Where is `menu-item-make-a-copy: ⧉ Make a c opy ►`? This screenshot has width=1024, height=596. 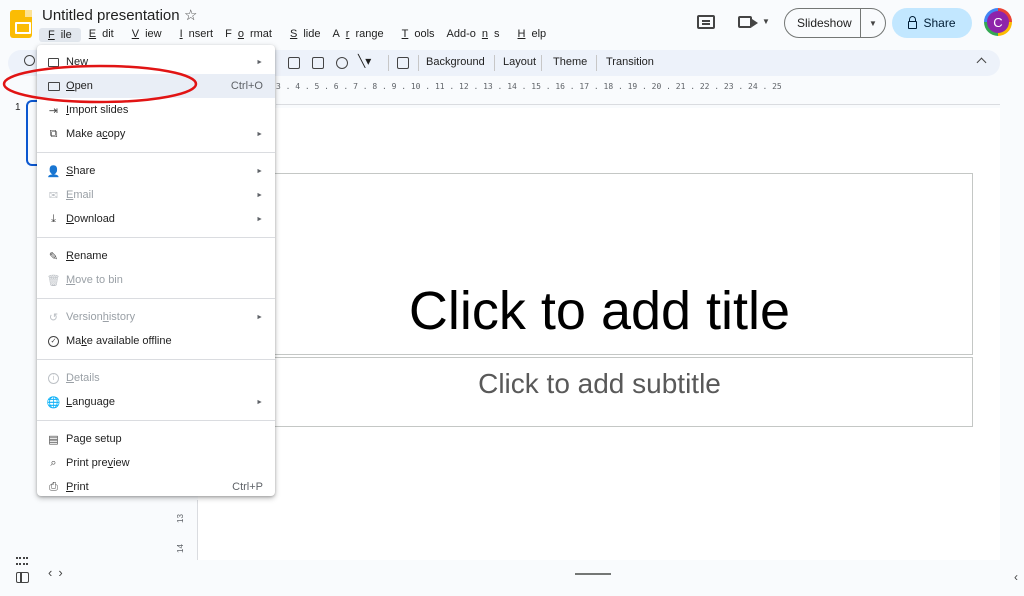 menu-item-make-a-copy: ⧉ Make a c opy ► is located at coordinates (156, 134).